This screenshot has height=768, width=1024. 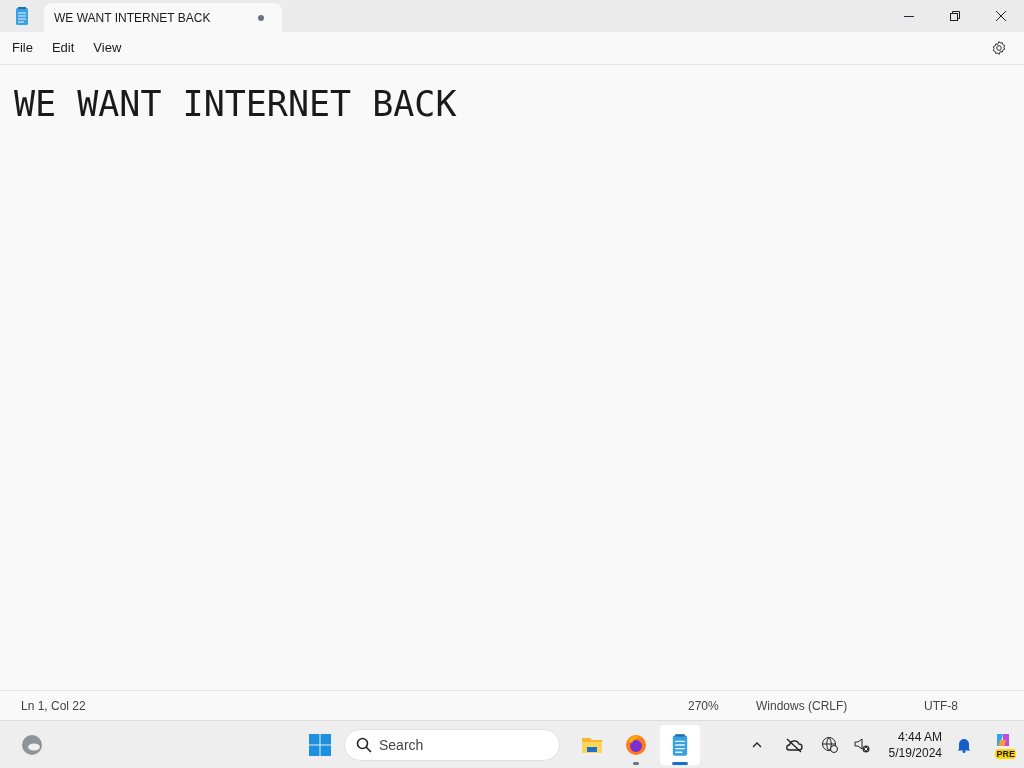 I want to click on windows-logo-icon, so click(x=320, y=744).